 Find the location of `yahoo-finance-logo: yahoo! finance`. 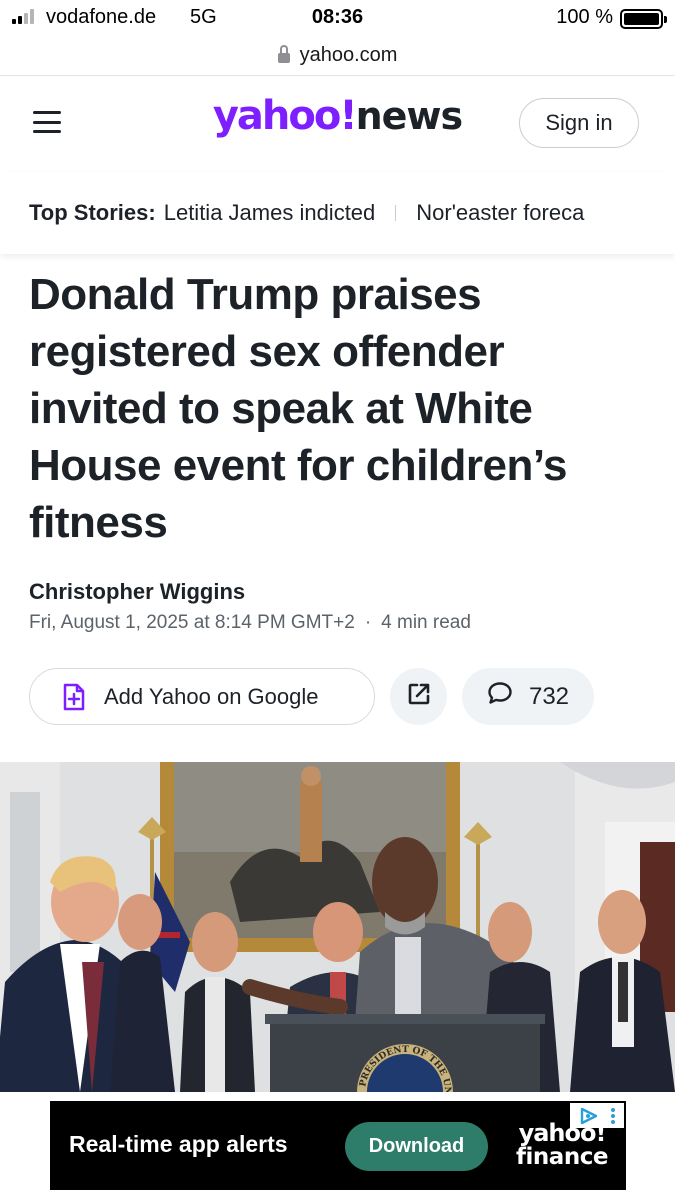

yahoo-finance-logo: yahoo! finance is located at coordinates (562, 1145).